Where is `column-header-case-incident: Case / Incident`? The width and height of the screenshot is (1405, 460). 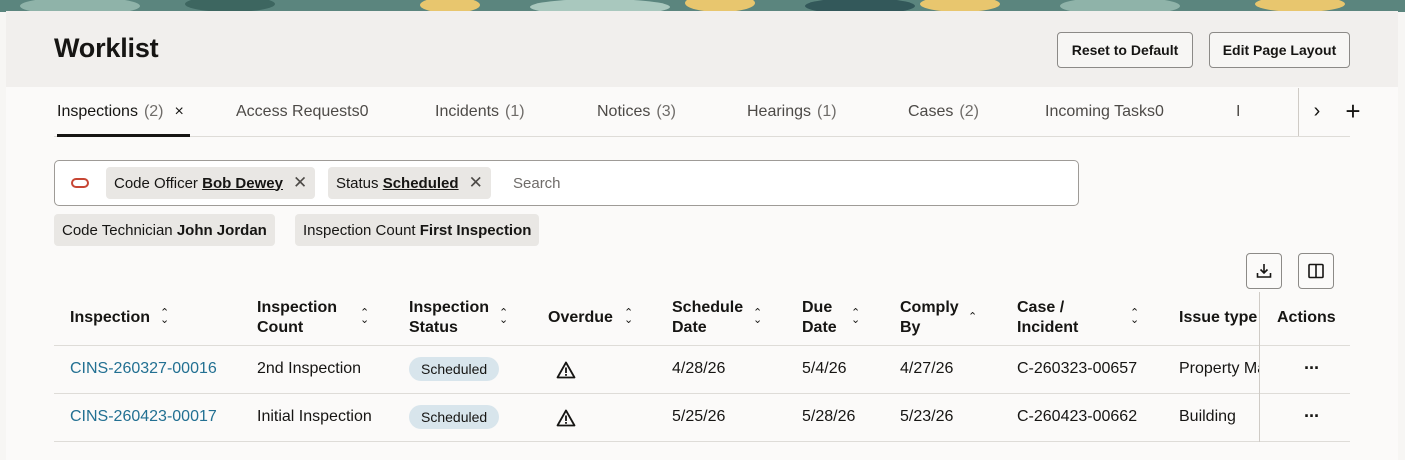
column-header-case-incident: Case / Incident is located at coordinates (1047, 318).